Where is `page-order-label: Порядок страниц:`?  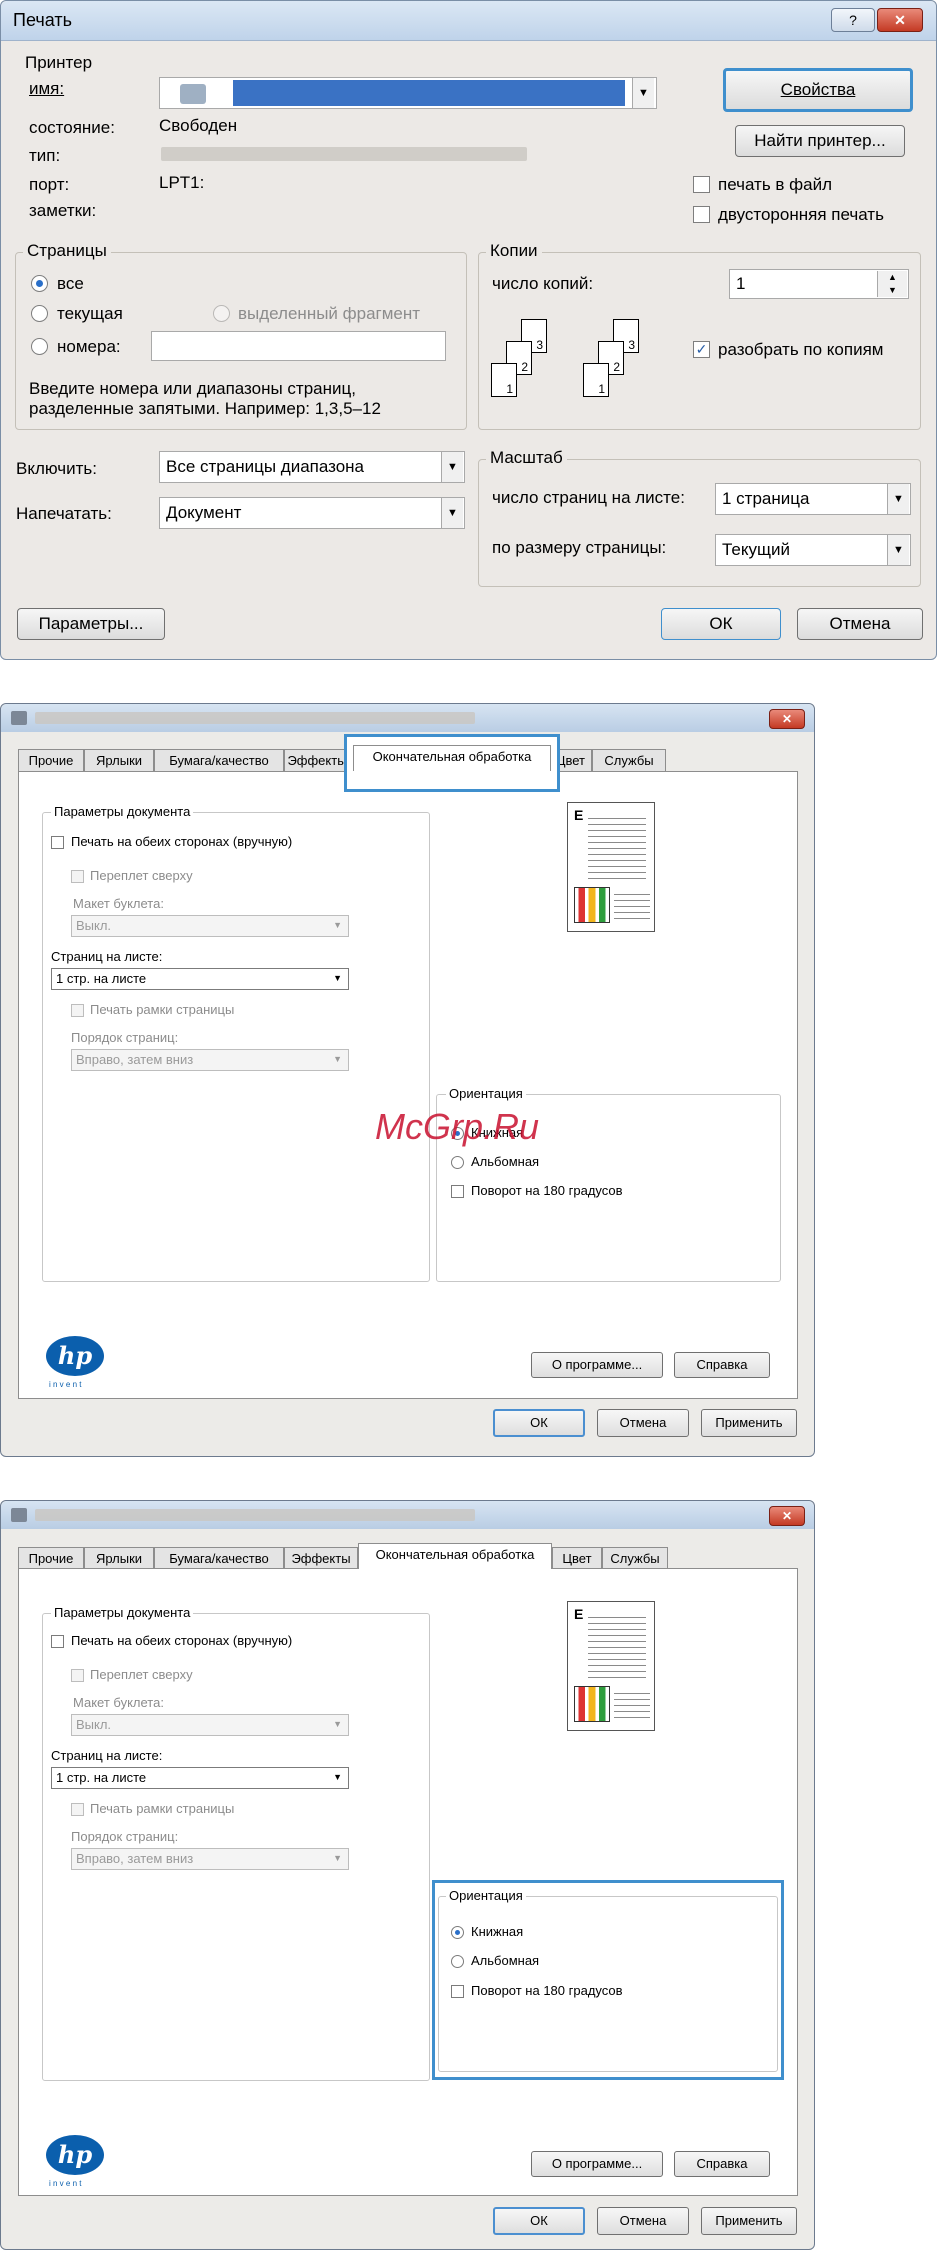 page-order-label: Порядок страниц: is located at coordinates (125, 1836).